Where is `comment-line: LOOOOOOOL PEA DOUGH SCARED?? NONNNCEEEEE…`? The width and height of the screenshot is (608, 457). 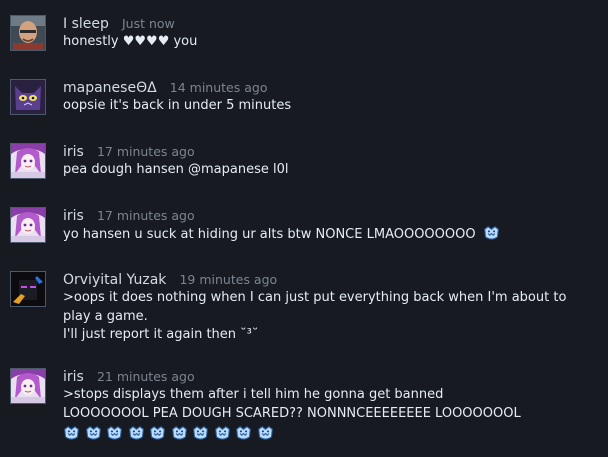
comment-line: LOOOOOOOL PEA DOUGH SCARED?? NONNNCEEEEE… is located at coordinates (292, 413).